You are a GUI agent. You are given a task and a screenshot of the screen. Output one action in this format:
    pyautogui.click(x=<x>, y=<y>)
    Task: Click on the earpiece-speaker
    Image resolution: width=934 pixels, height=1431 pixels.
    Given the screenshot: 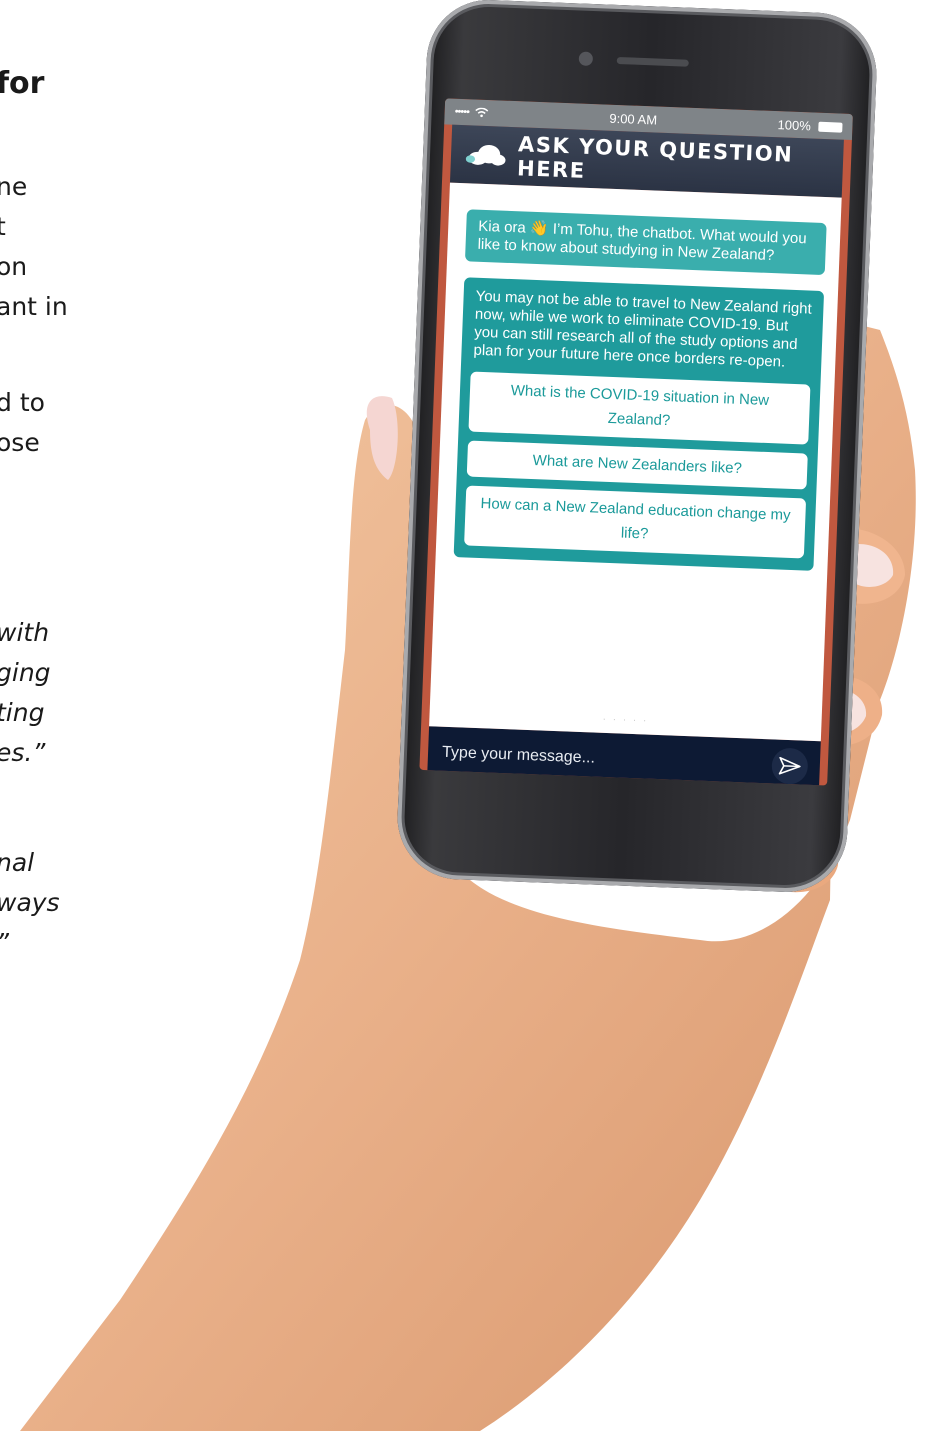 What is the action you would take?
    pyautogui.click(x=652, y=61)
    